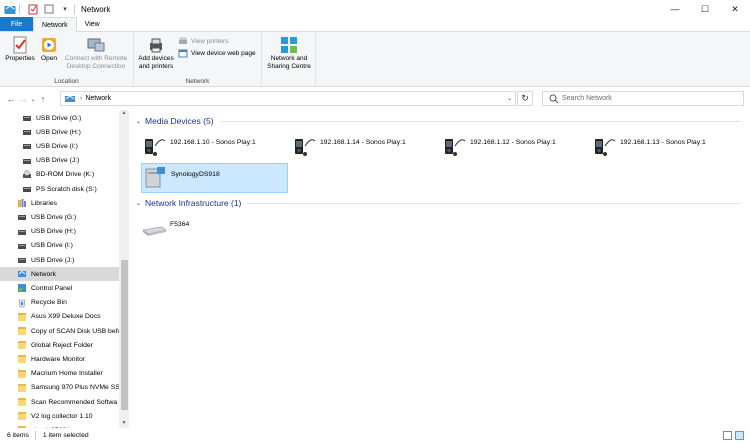  I want to click on nav-item: Macrium Home Installer, so click(59, 374).